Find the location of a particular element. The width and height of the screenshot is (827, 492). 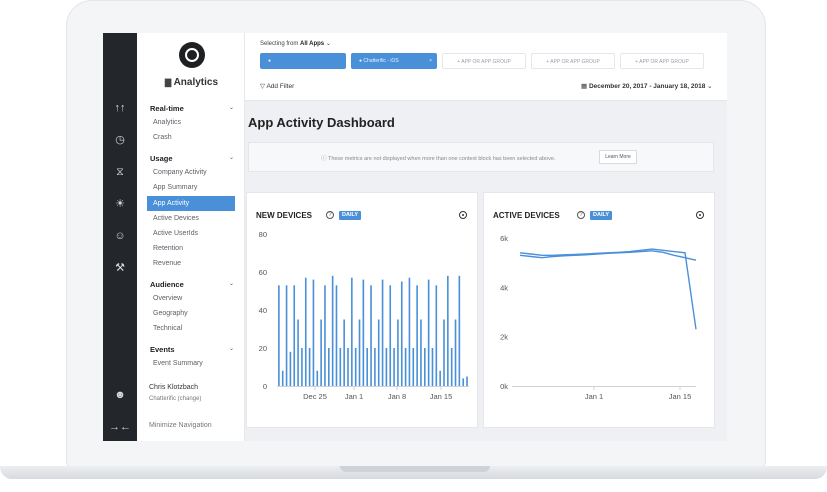

nav-item-app-summary: App Summary is located at coordinates (175, 187).